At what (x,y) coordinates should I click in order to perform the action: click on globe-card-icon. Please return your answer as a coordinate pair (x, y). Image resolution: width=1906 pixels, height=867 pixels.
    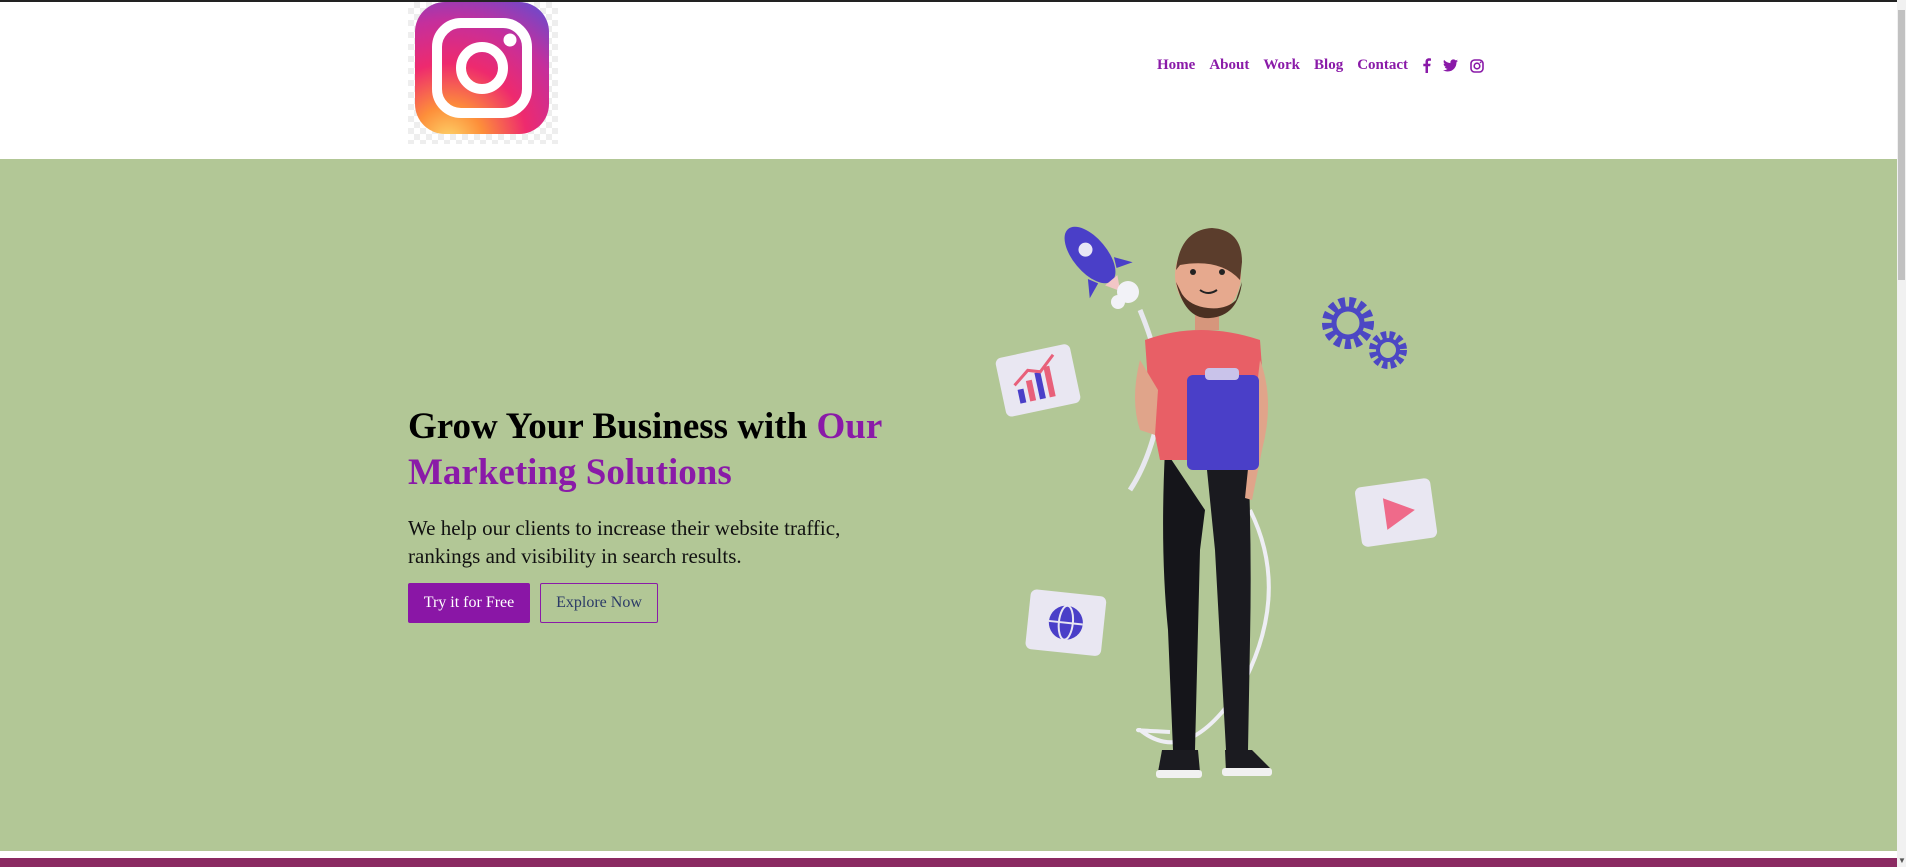
    Looking at the image, I should click on (1066, 622).